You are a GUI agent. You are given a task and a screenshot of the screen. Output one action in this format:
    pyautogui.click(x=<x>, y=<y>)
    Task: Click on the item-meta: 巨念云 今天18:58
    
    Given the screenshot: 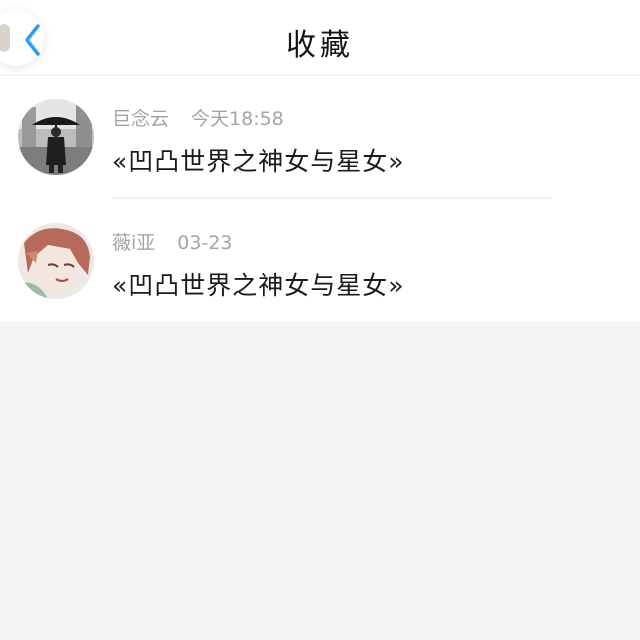 What is the action you would take?
    pyautogui.click(x=198, y=117)
    